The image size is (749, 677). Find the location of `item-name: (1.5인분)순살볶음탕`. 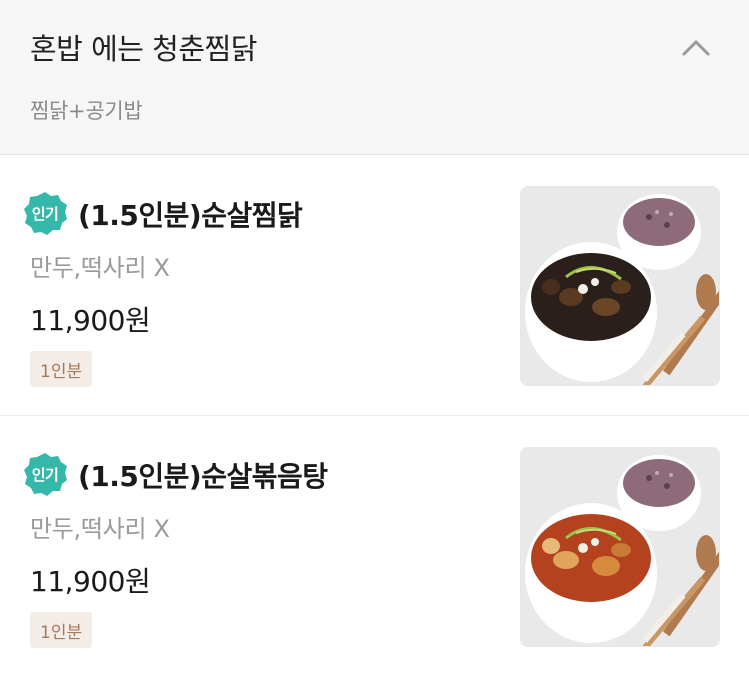

item-name: (1.5인분)순살볶음탕 is located at coordinates (203, 476).